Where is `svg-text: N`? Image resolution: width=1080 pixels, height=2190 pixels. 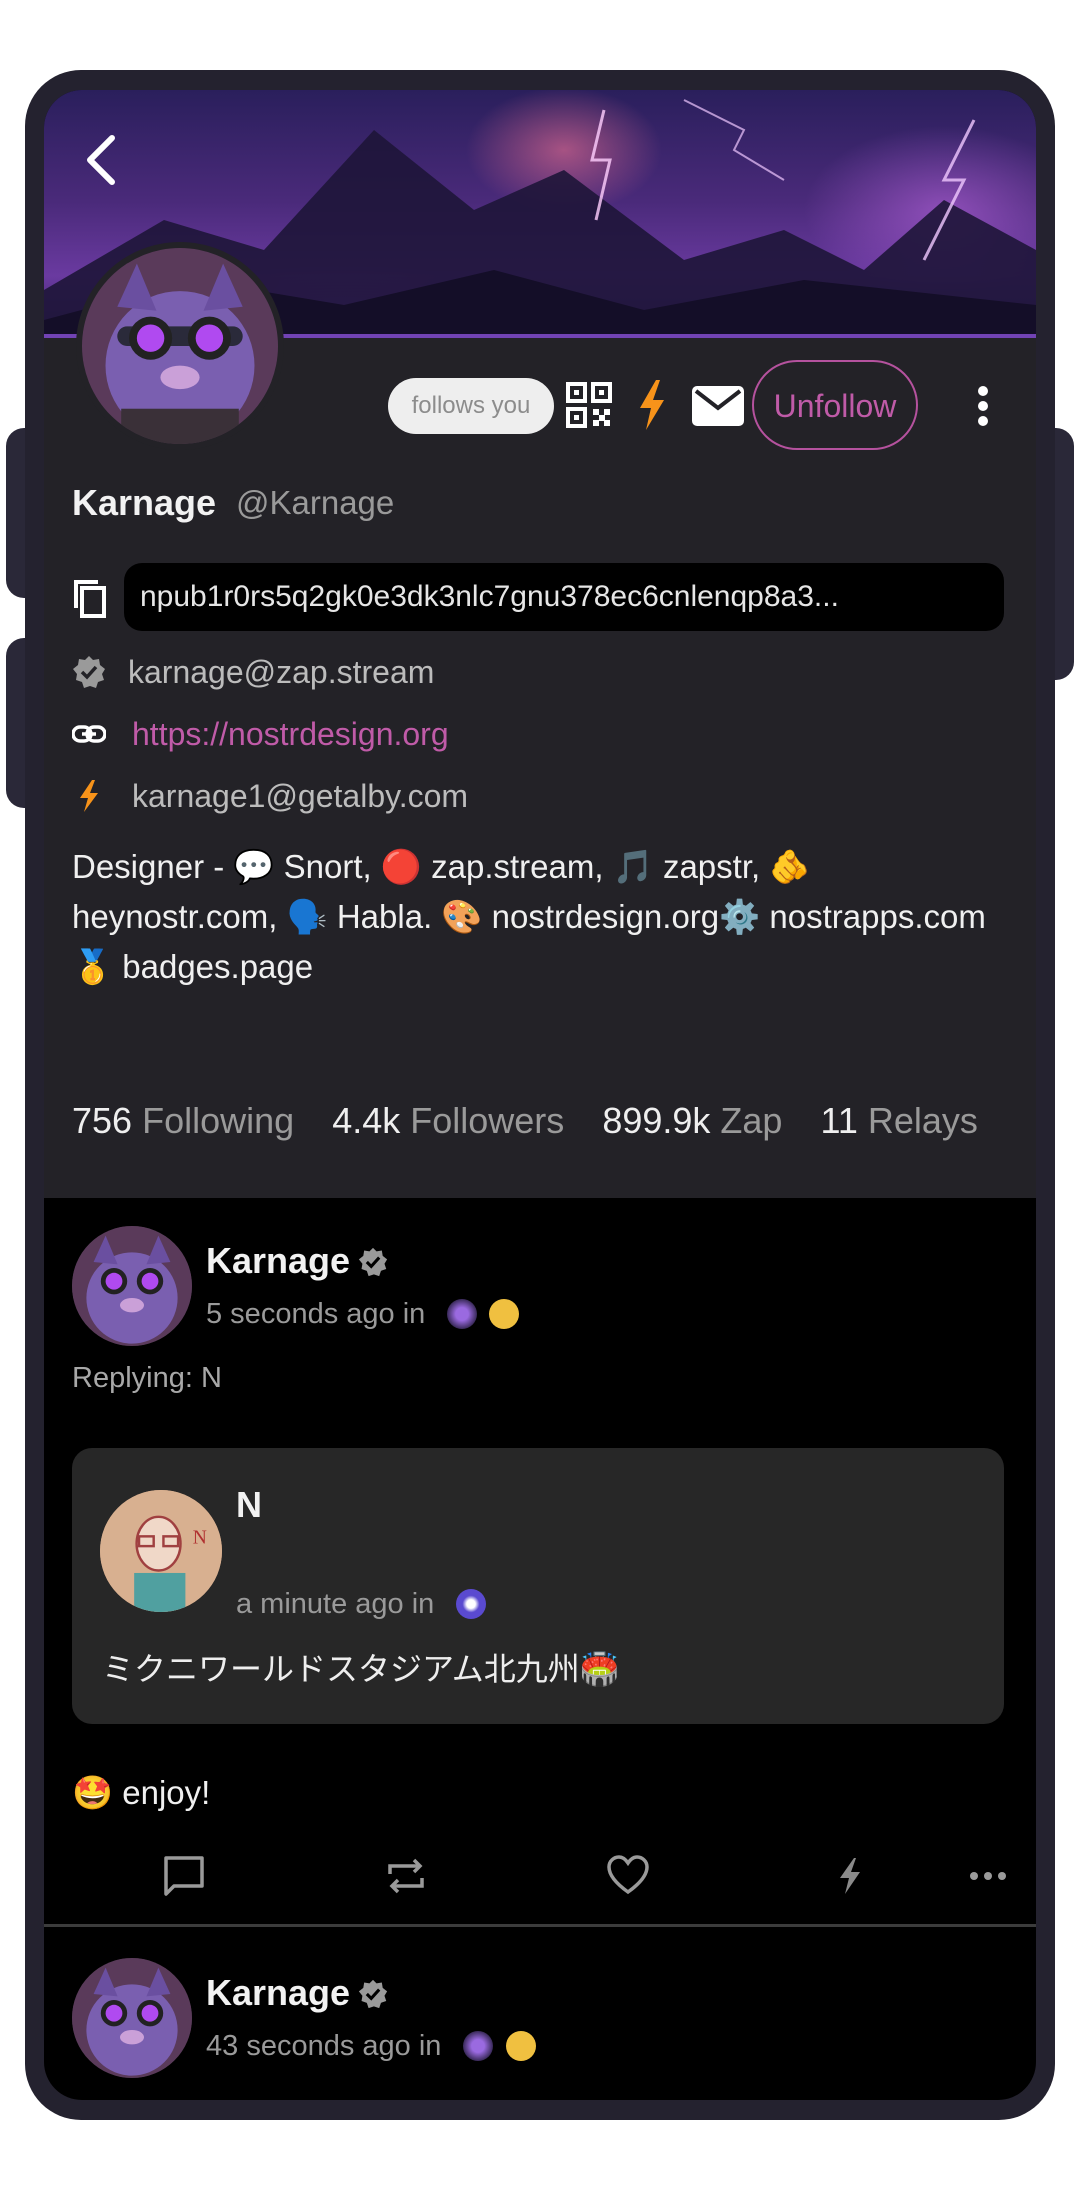 svg-text: N is located at coordinates (200, 1538).